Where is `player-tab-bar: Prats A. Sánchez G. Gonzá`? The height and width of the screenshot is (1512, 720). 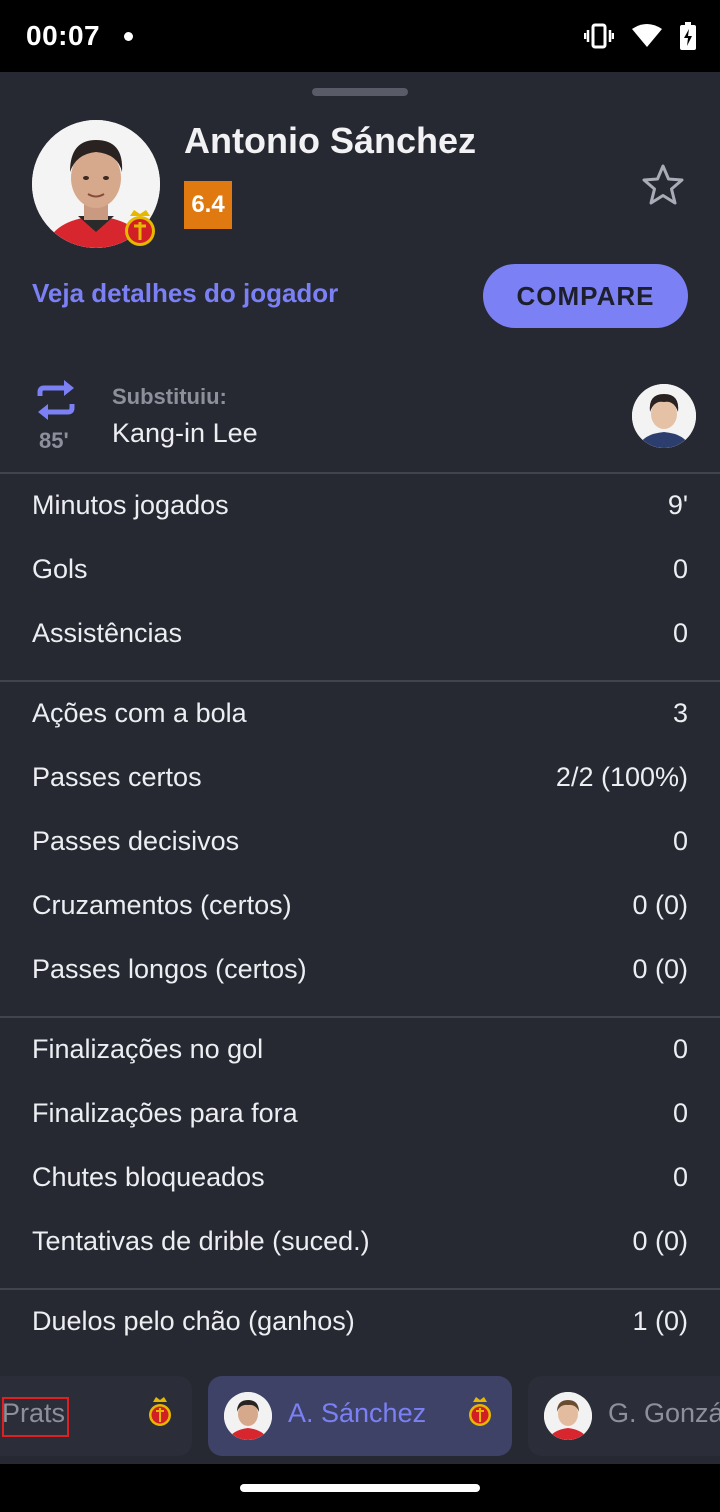
player-tab-bar: Prats A. Sánchez G. Gonzá is located at coordinates (360, 1420).